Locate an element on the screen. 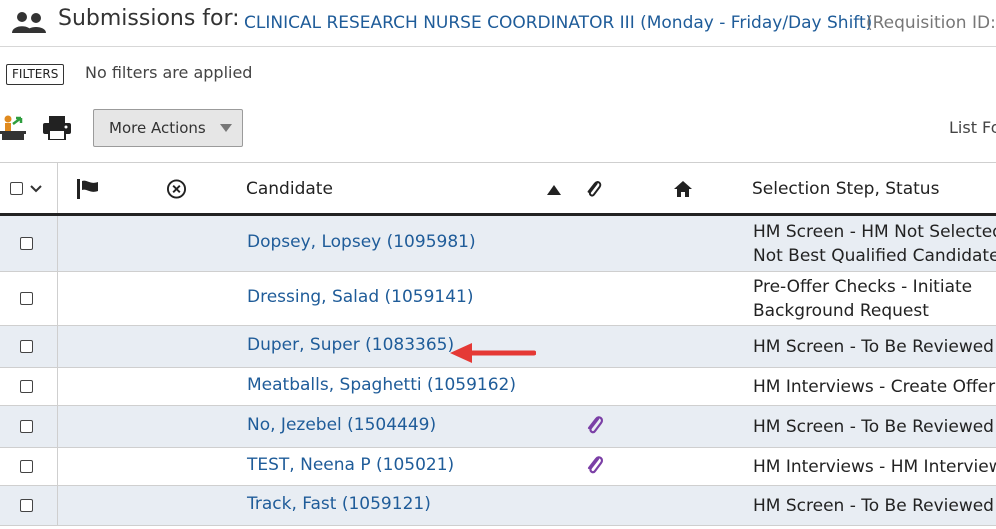 This screenshot has height=529, width=996. status-line: HM Interviews - Create Offer is located at coordinates (874, 387).